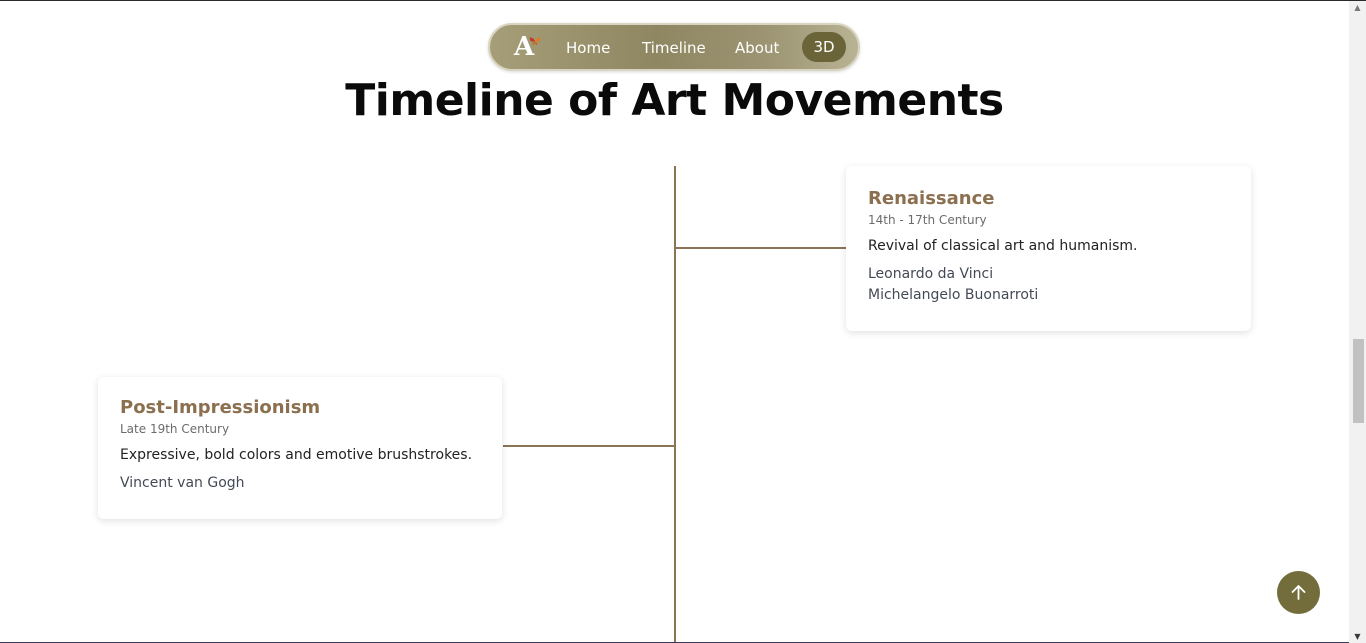 This screenshot has width=1366, height=643. I want to click on artist-name: Leonardo da Vinci, so click(931, 274).